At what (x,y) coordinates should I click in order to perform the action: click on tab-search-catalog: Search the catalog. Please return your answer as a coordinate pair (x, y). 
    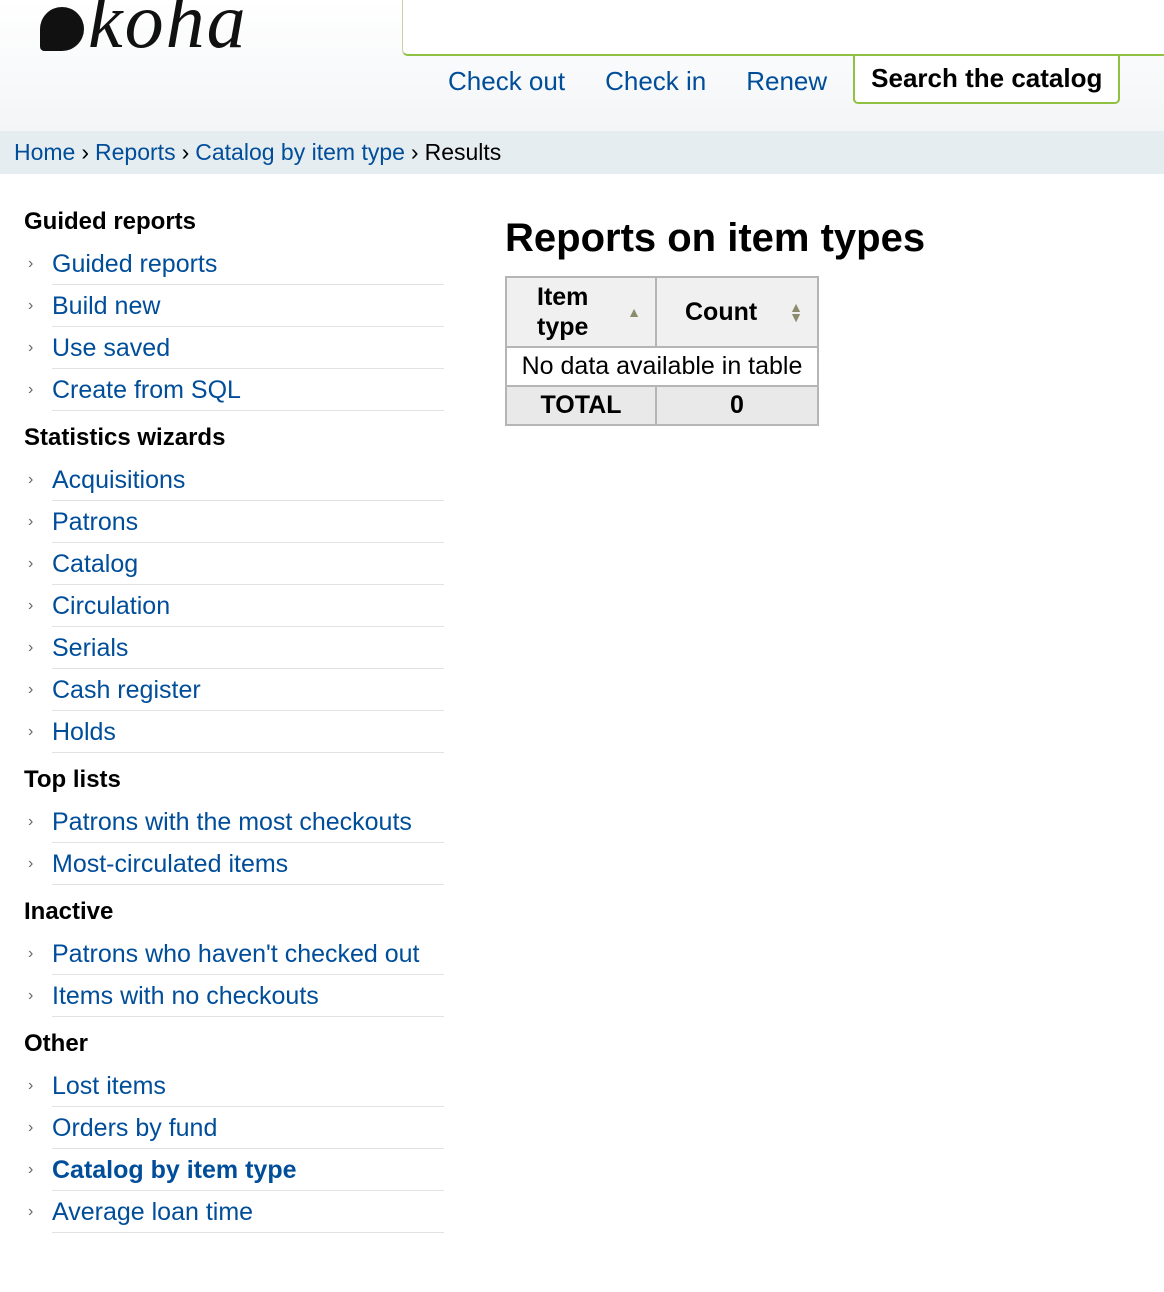
    Looking at the image, I should click on (987, 80).